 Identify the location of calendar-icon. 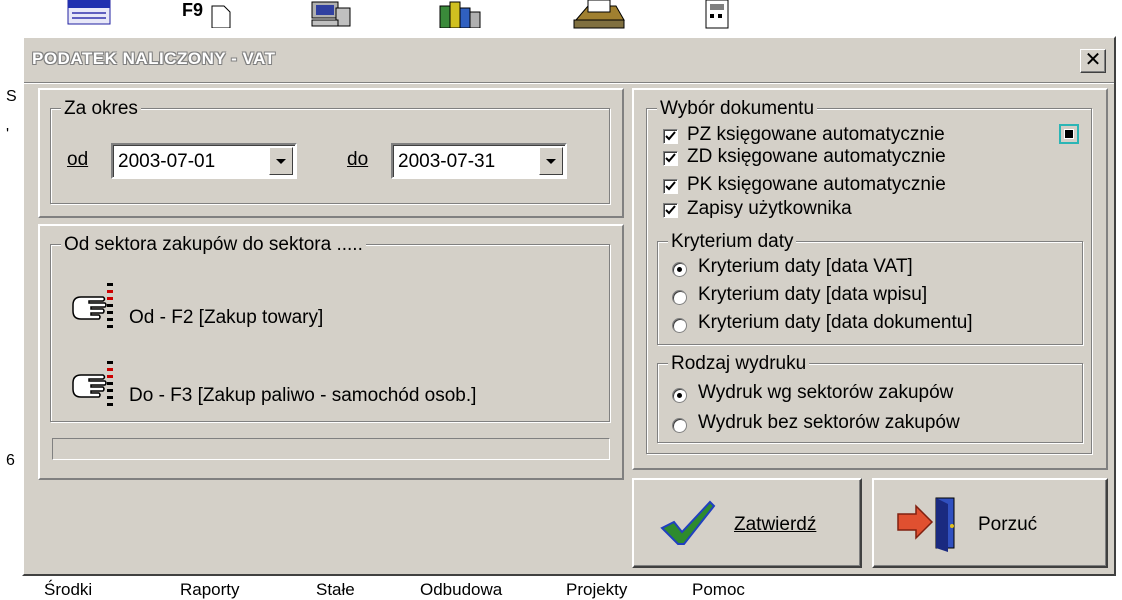
(89, 15).